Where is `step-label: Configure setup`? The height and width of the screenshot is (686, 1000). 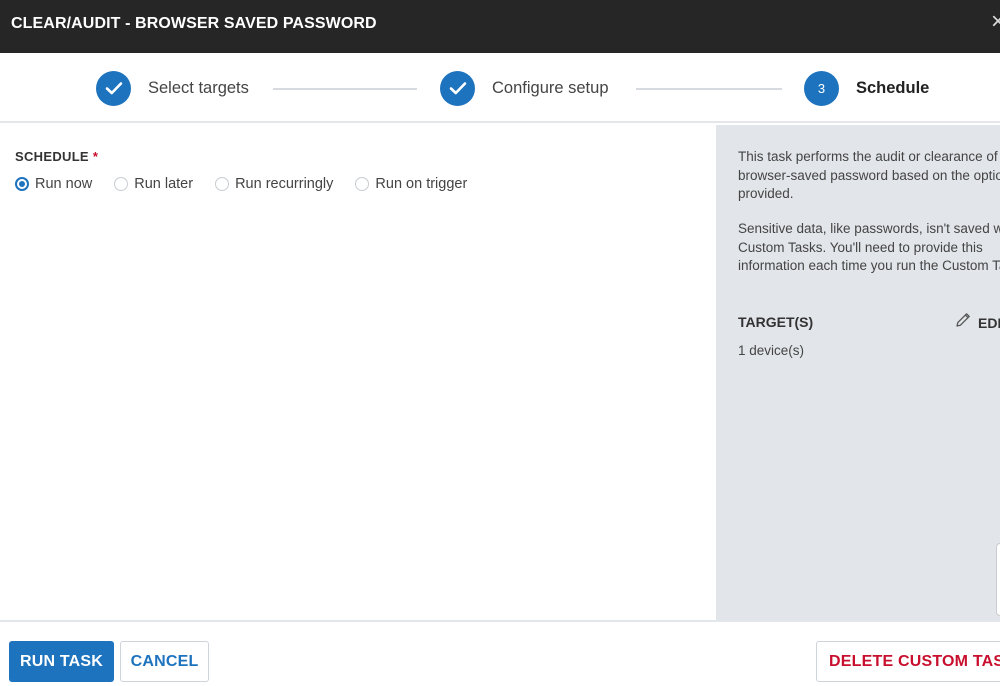 step-label: Configure setup is located at coordinates (550, 87).